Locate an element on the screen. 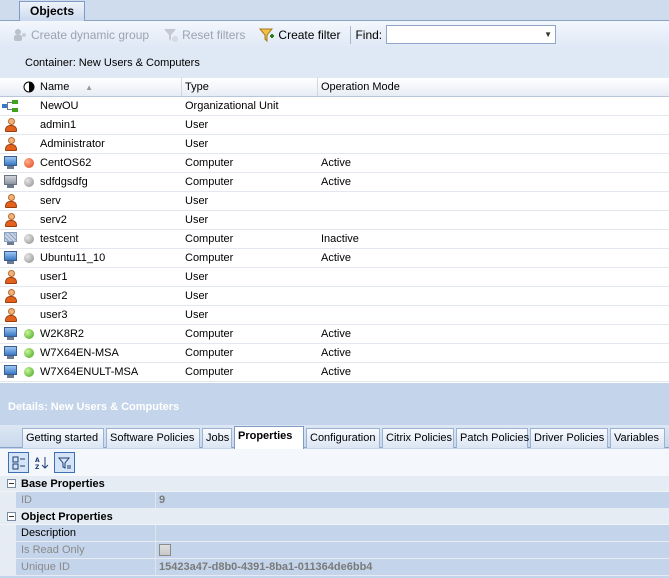 The image size is (669, 578). ou-icon is located at coordinates (10, 106).